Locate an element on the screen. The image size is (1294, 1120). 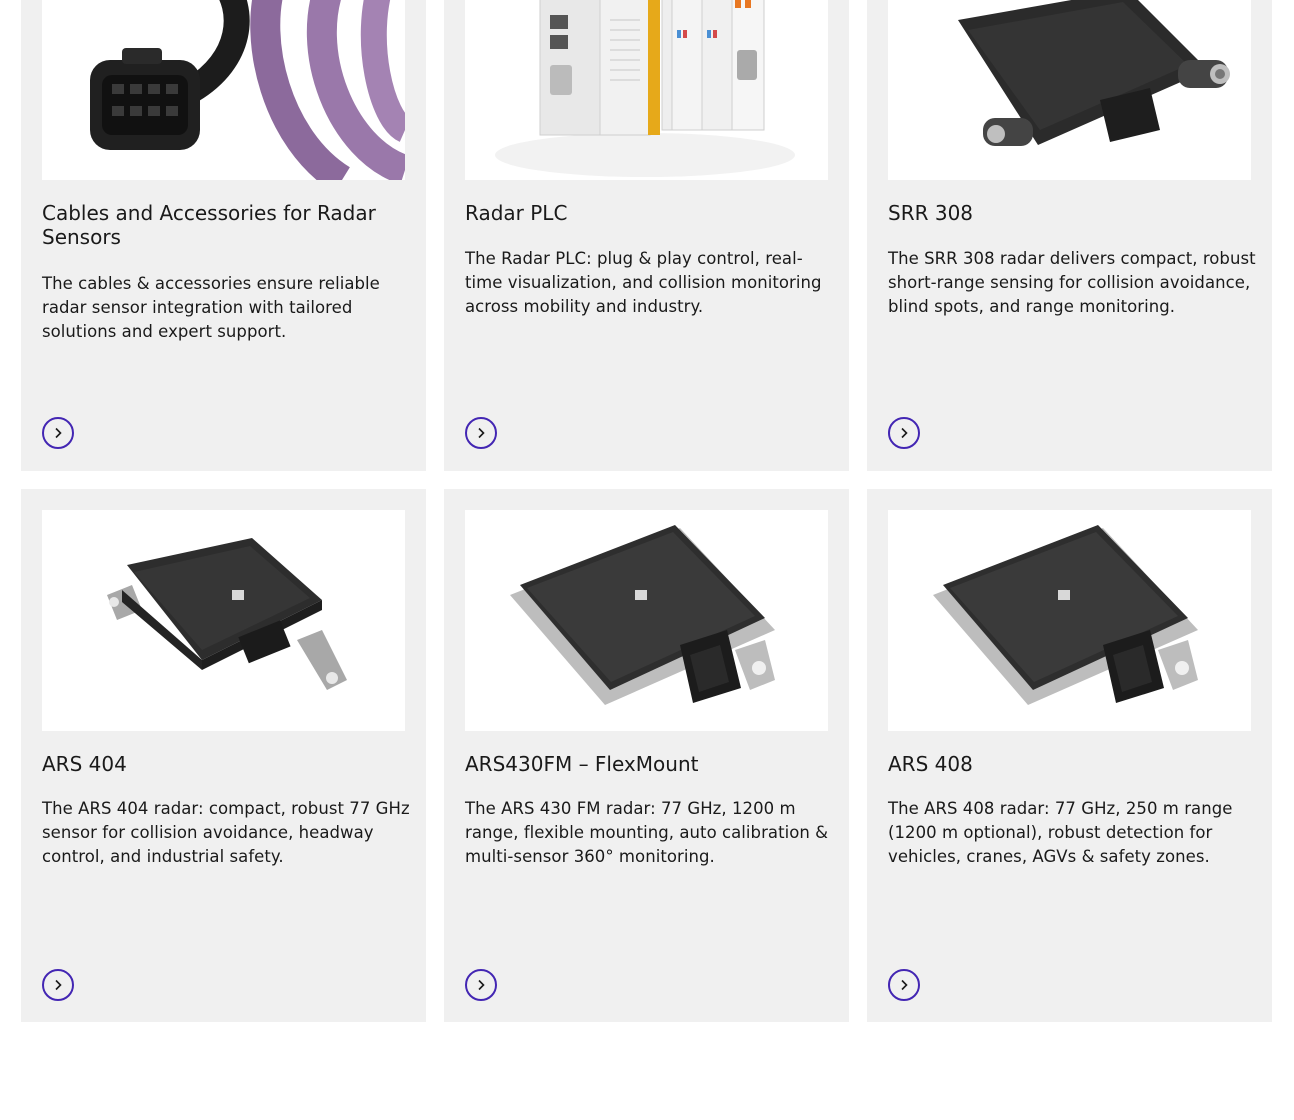
card-title: Radar PLC is located at coordinates (516, 213).